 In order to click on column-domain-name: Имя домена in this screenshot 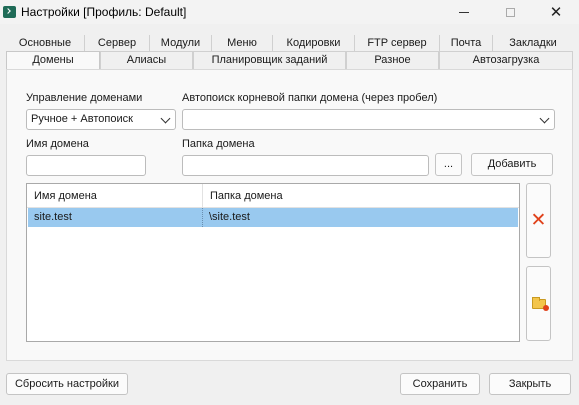, I will do `click(114, 196)`.